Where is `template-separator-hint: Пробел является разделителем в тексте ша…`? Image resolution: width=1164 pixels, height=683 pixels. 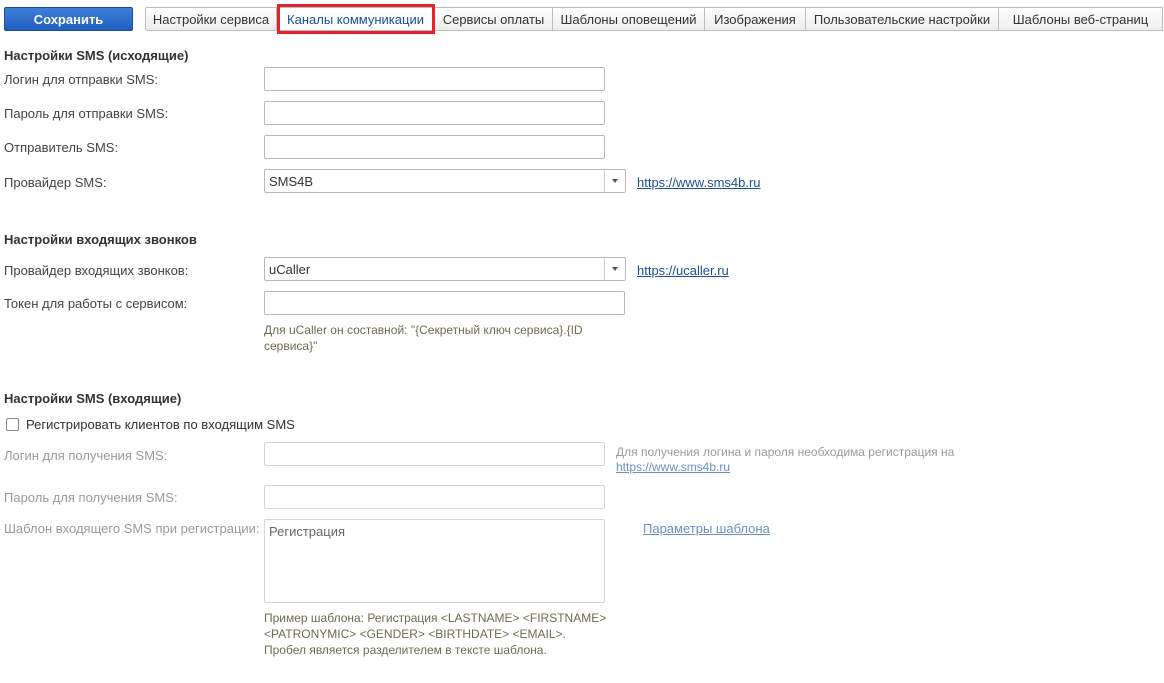 template-separator-hint: Пробел является разделителем в тексте ша… is located at coordinates (405, 650).